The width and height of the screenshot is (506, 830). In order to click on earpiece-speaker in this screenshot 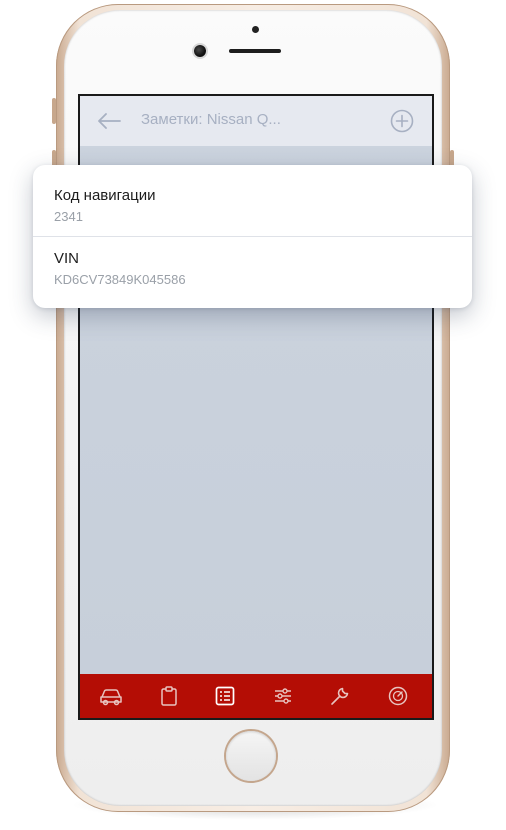, I will do `click(255, 51)`.